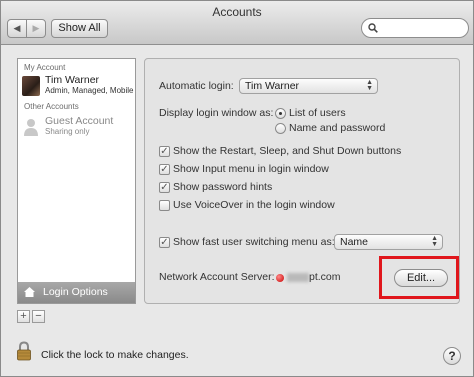 The width and height of the screenshot is (474, 377). What do you see at coordinates (254, 242) in the screenshot?
I see `fast-user-switching-label: Show fast user switching menu as:` at bounding box center [254, 242].